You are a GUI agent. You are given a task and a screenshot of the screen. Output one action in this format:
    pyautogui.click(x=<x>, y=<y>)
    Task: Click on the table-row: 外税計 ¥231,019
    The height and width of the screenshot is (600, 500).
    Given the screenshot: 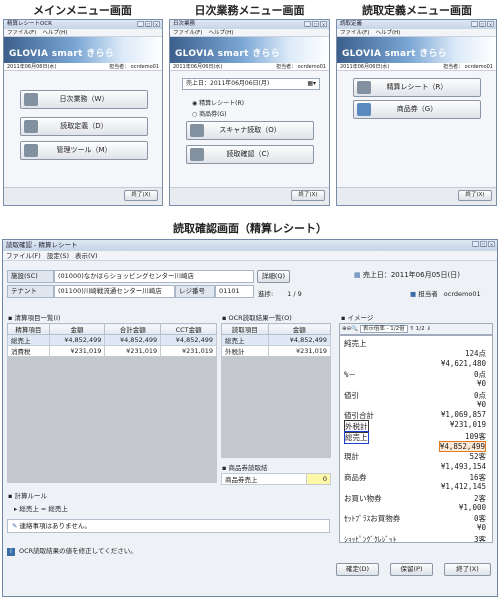 What is the action you would take?
    pyautogui.click(x=276, y=351)
    